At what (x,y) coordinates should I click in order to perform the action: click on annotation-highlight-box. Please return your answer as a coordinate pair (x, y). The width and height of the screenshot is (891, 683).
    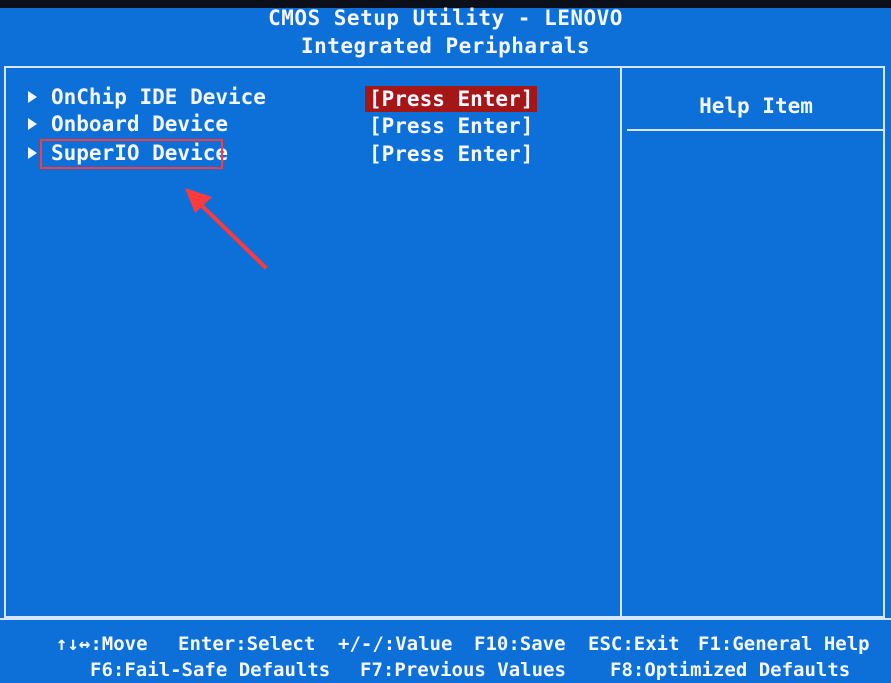
    Looking at the image, I should click on (131, 154).